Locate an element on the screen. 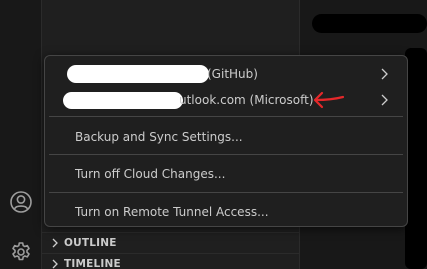  menu-item-microsoft-account: utlook.com (Microsoft) is located at coordinates (226, 100).